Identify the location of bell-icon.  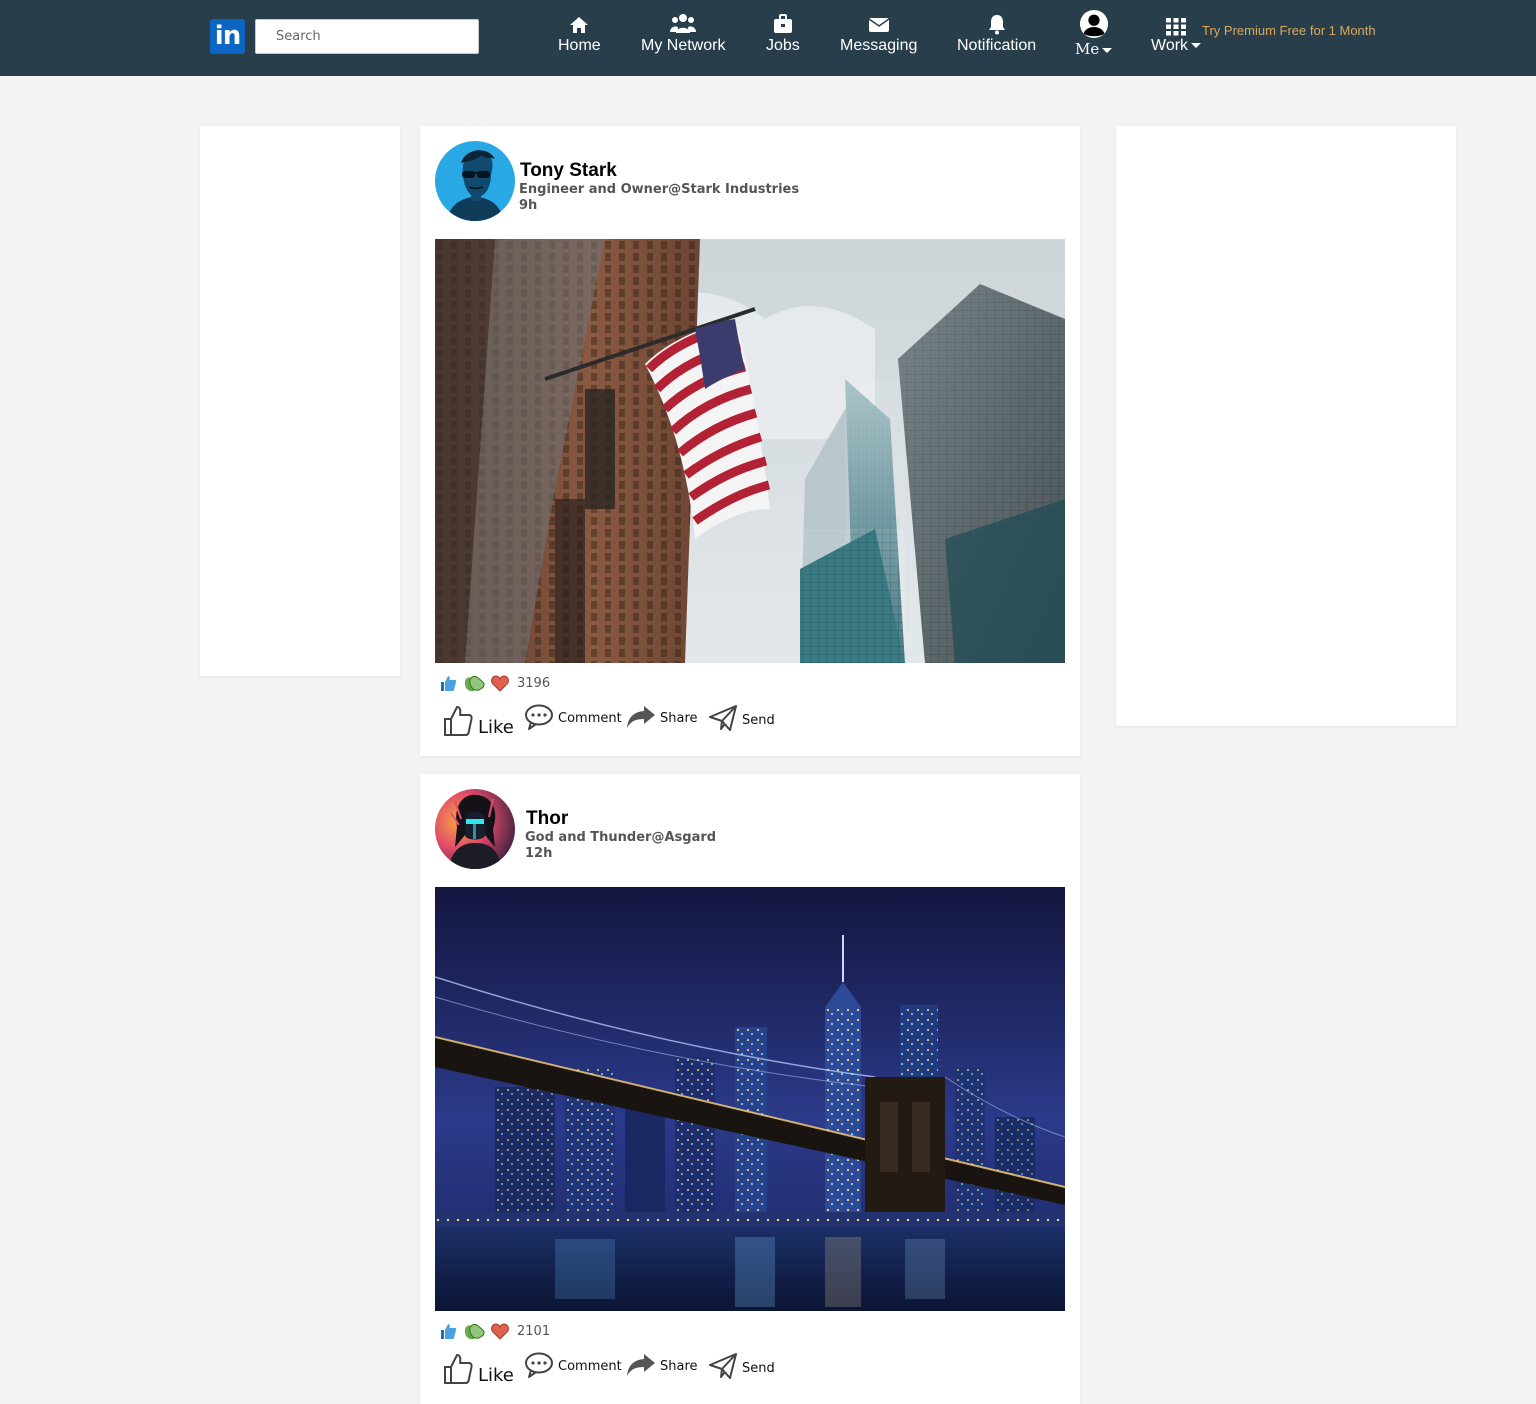
(996, 25).